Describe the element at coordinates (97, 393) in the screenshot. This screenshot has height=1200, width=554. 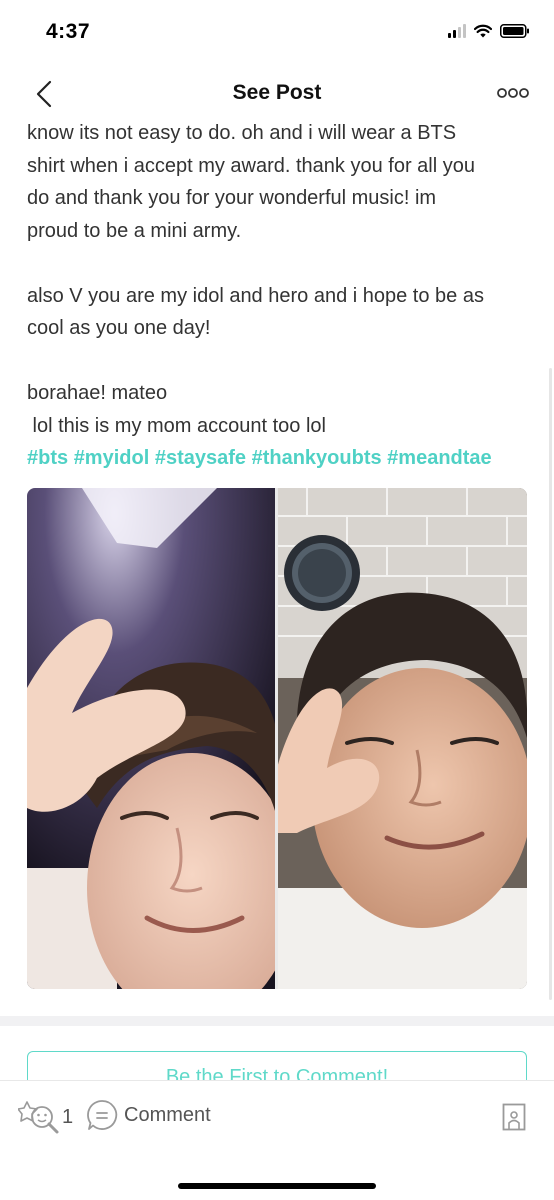
I see `post-signoff: borahae! mateo` at that location.